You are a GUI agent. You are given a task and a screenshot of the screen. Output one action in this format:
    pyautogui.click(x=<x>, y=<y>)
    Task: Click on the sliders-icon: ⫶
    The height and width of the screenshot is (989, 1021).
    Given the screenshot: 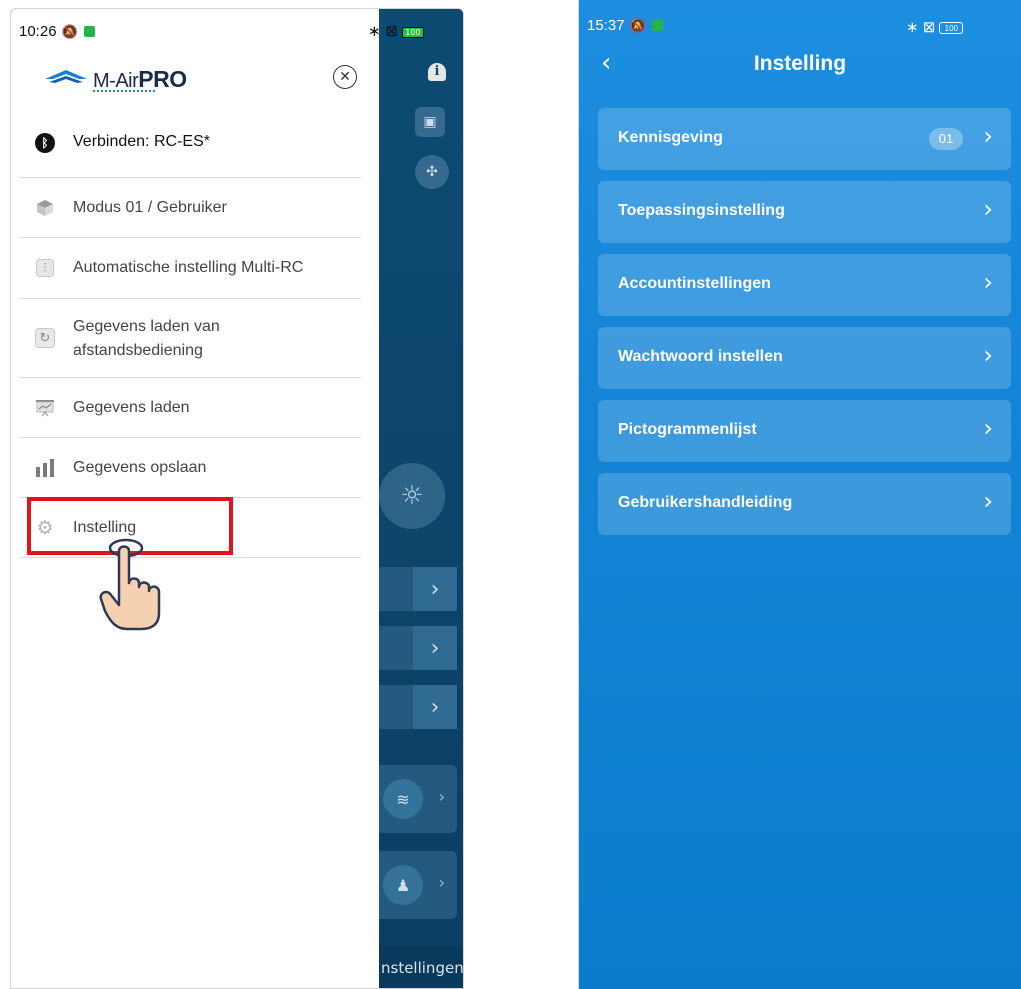 What is the action you would take?
    pyautogui.click(x=45, y=268)
    